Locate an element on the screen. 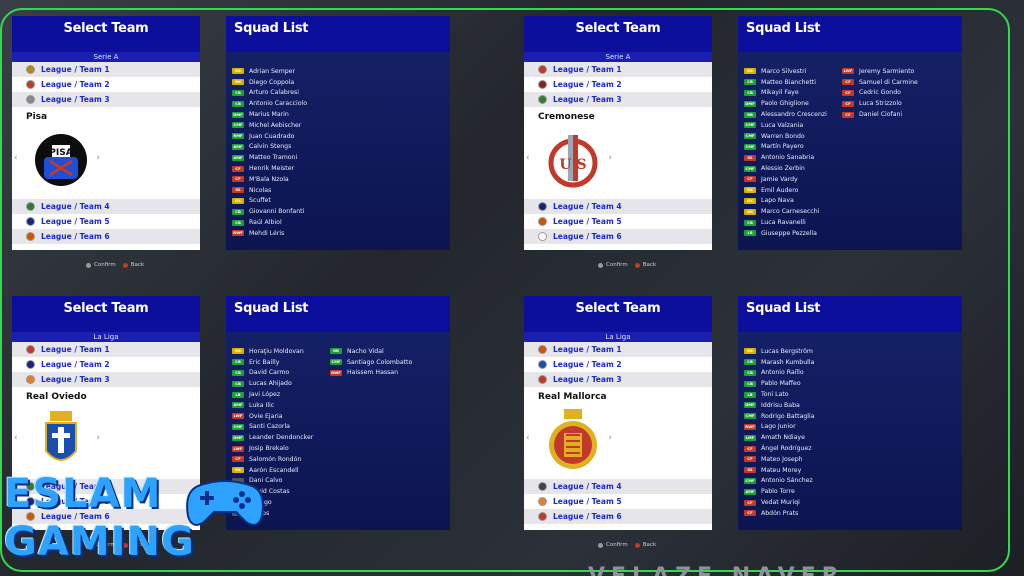 The height and width of the screenshot is (576, 1024). player-row: CF Samuel di Carmine is located at coordinates (891, 82).